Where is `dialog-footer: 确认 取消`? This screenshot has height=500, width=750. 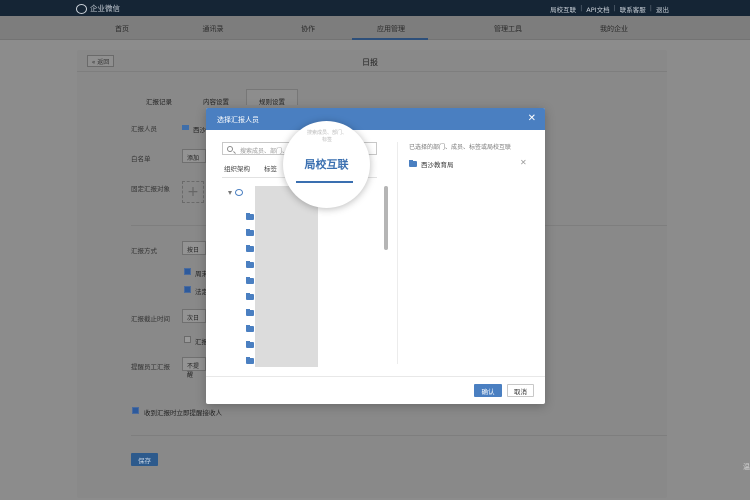
dialog-footer: 确认 取消 is located at coordinates (375, 390).